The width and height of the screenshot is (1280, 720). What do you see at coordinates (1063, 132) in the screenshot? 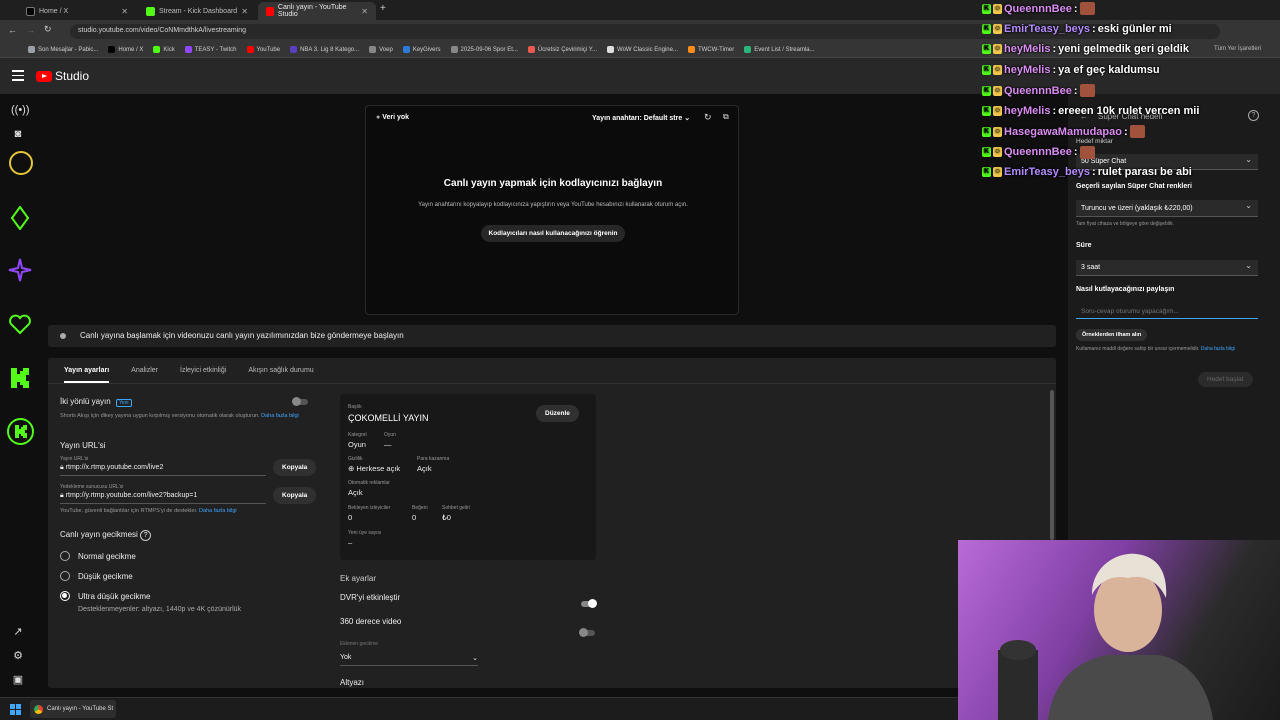
I see `chat-username: HasegawaMamudapao` at bounding box center [1063, 132].